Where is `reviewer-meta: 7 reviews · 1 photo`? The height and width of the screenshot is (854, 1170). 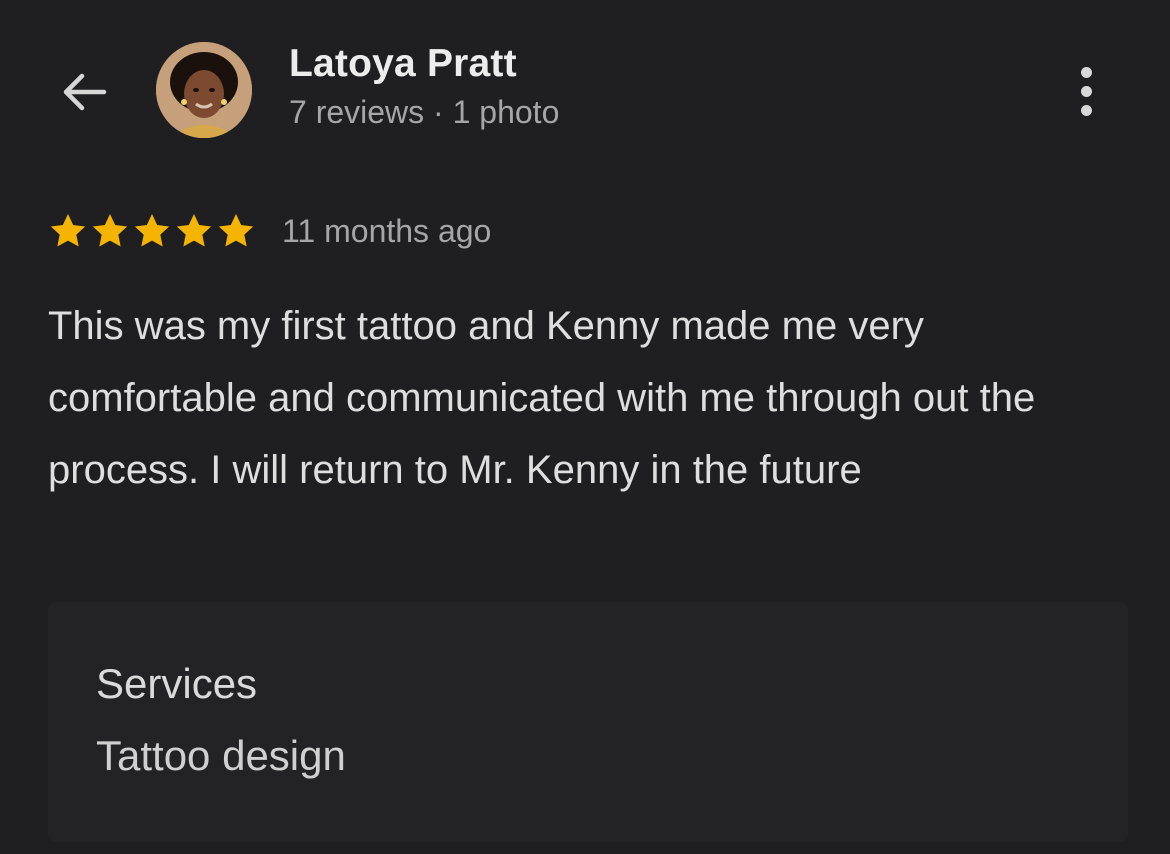
reviewer-meta: 7 reviews · 1 photo is located at coordinates (424, 112).